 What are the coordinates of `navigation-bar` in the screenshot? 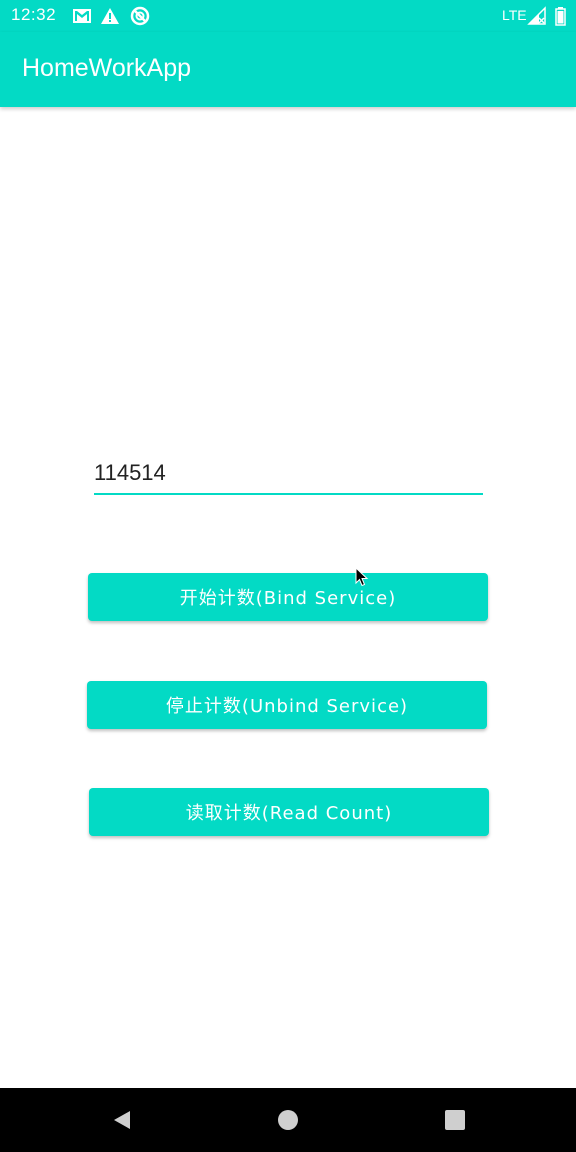 It's located at (288, 1120).